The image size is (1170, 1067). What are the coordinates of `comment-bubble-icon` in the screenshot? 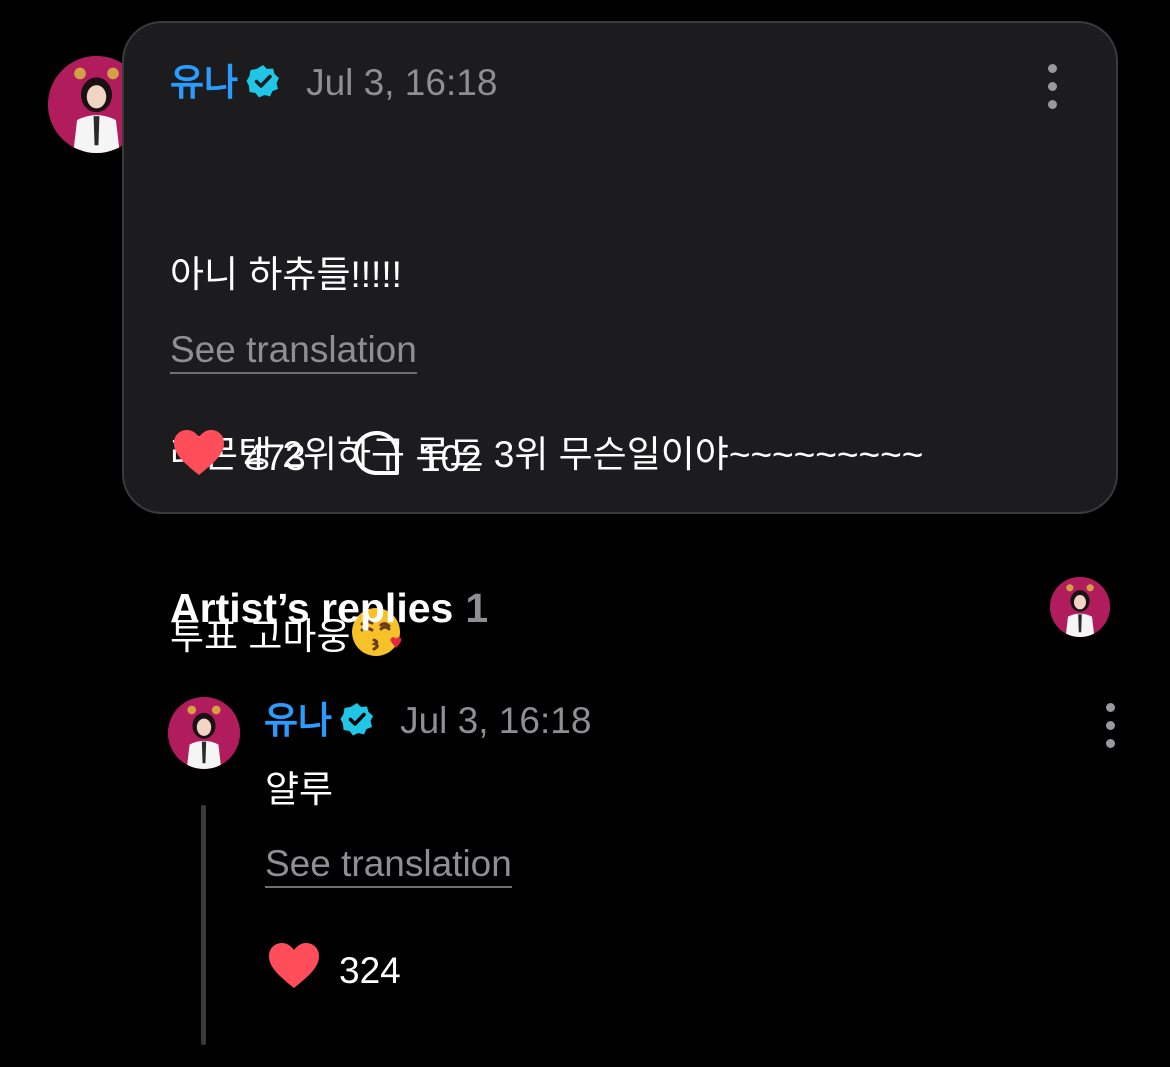 It's located at (377, 458).